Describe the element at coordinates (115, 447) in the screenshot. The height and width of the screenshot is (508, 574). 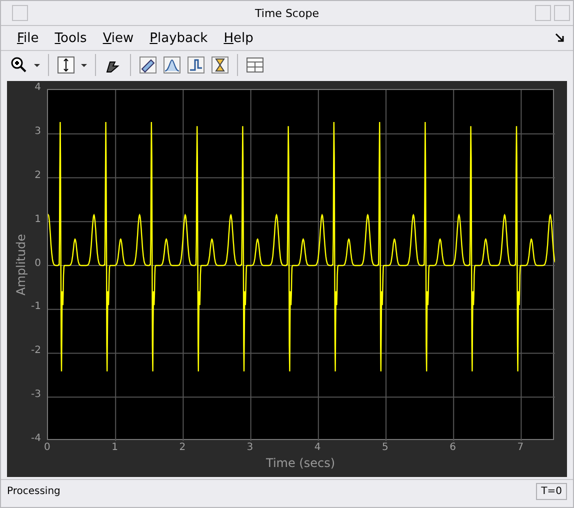
I see `x-tick-label: 1` at that location.